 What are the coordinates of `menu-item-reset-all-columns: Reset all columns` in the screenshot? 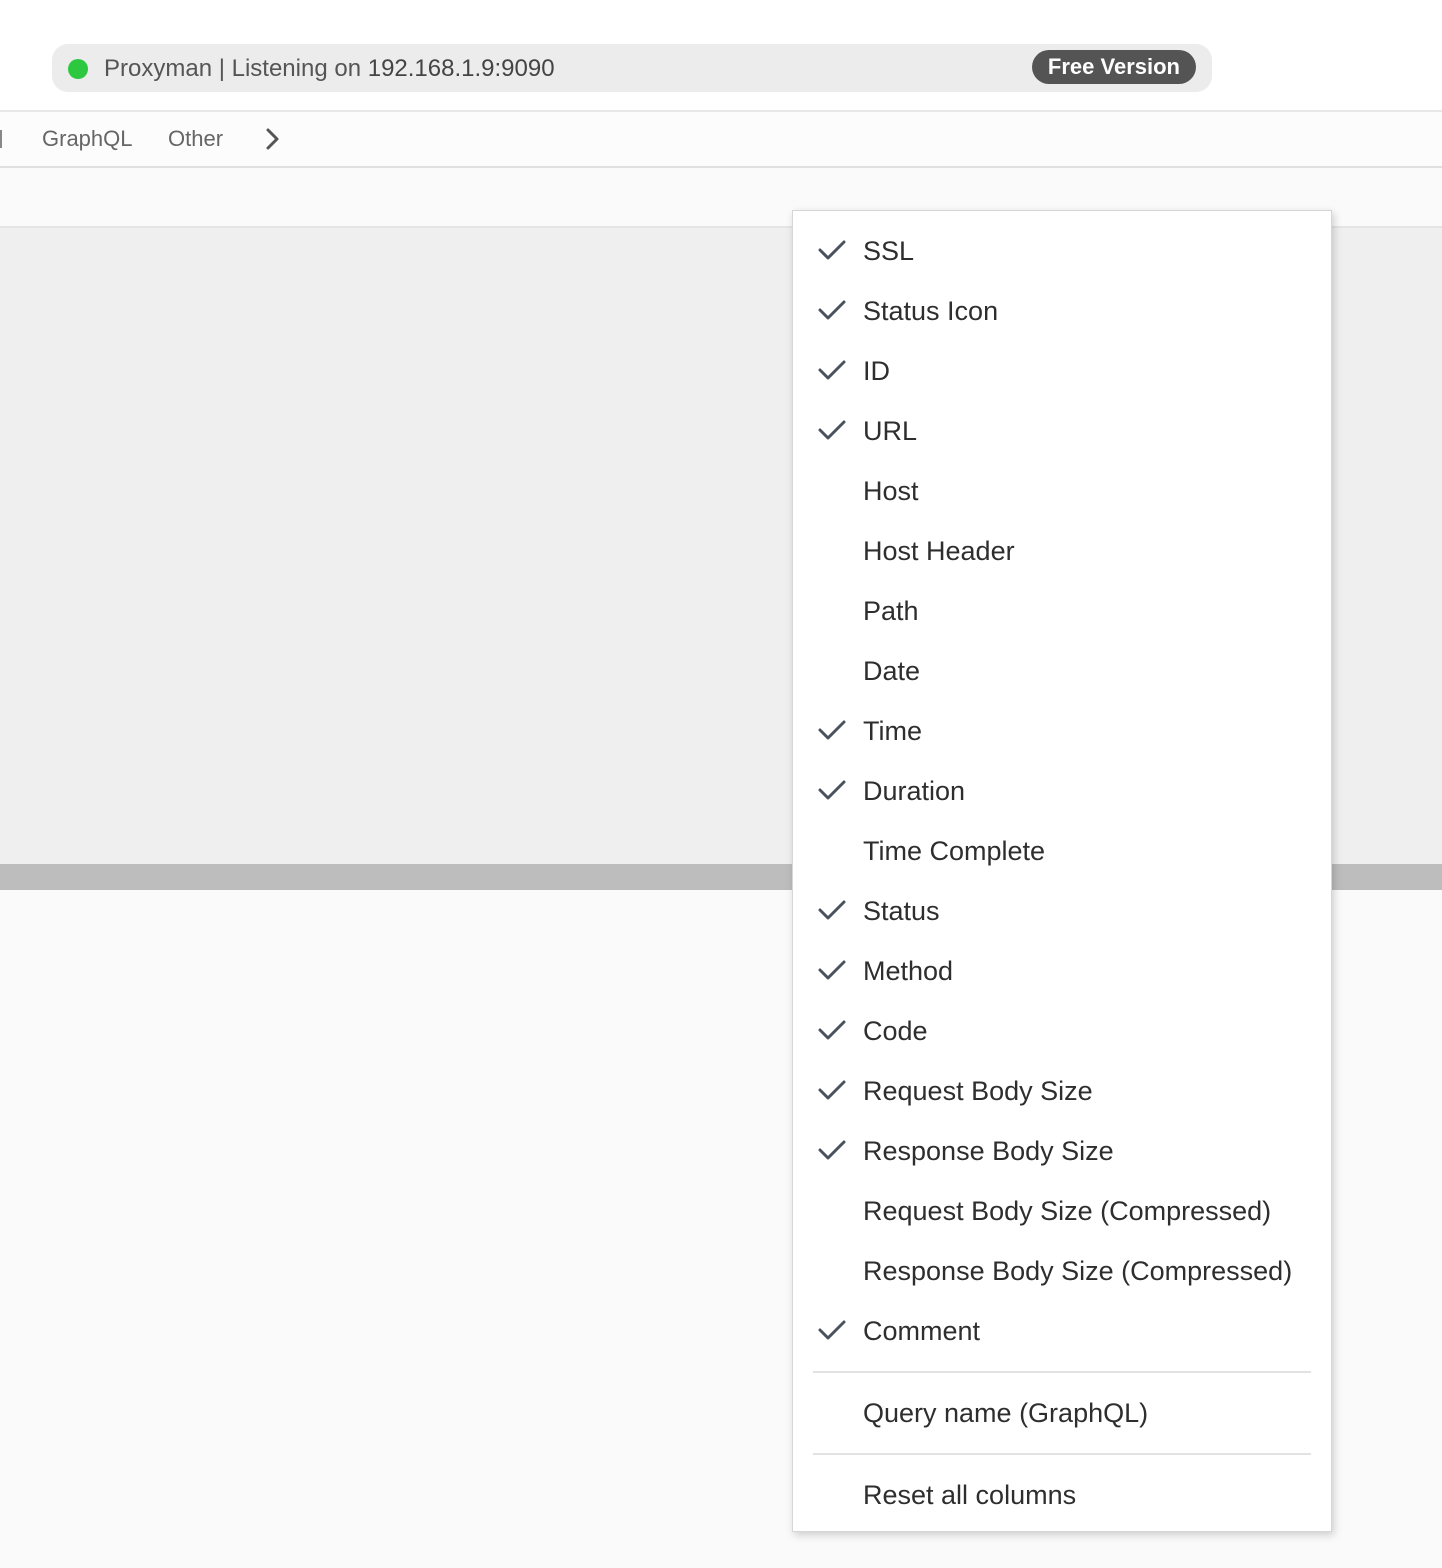 It's located at (1062, 1495).